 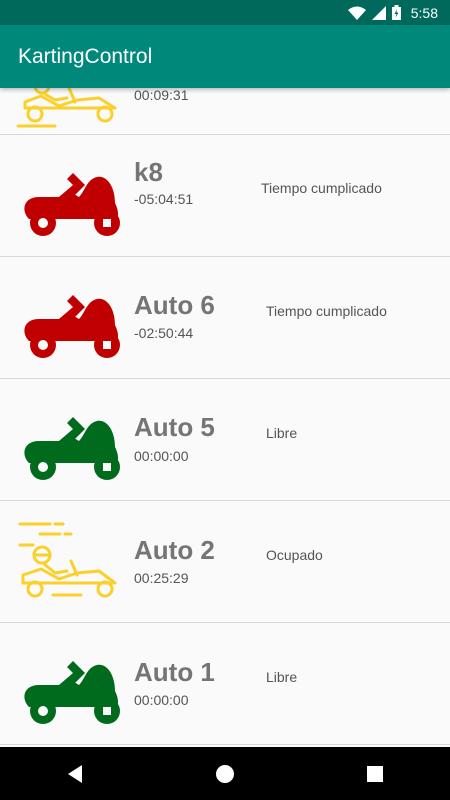 I want to click on signal-icon, so click(x=378, y=12).